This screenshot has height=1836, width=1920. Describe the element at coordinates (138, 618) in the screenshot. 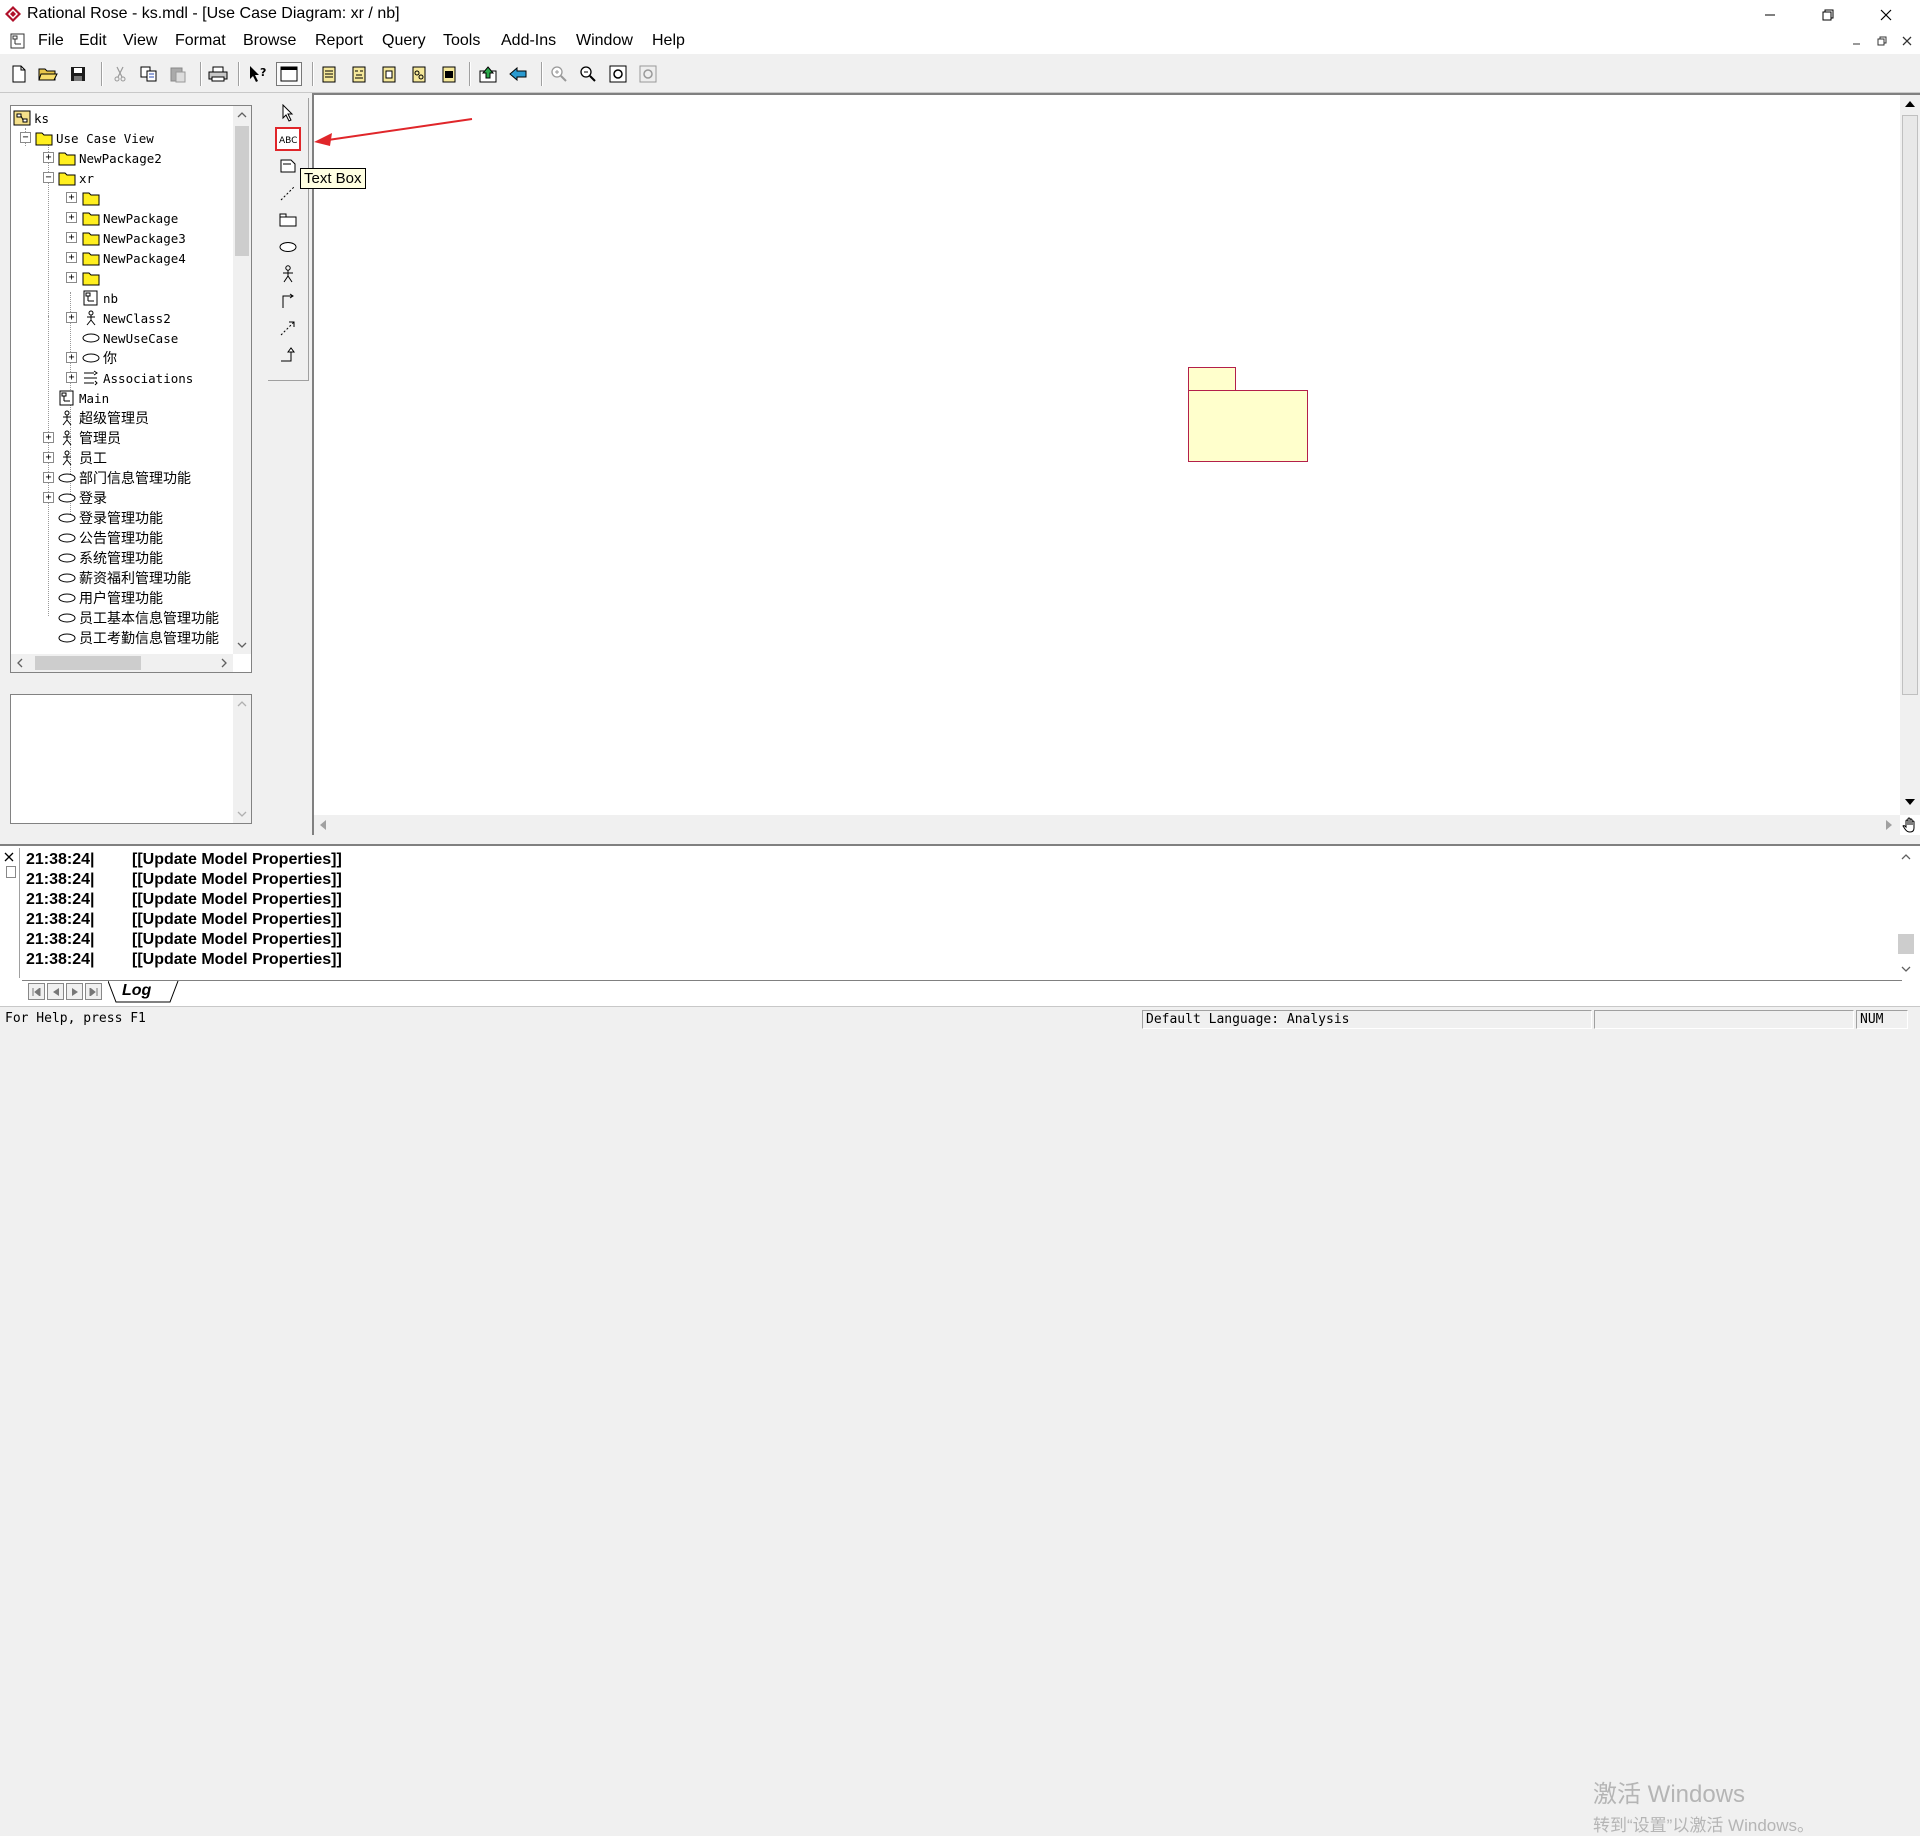

I see `tree-node-emp-basic: 员工基本信息管理功能` at that location.